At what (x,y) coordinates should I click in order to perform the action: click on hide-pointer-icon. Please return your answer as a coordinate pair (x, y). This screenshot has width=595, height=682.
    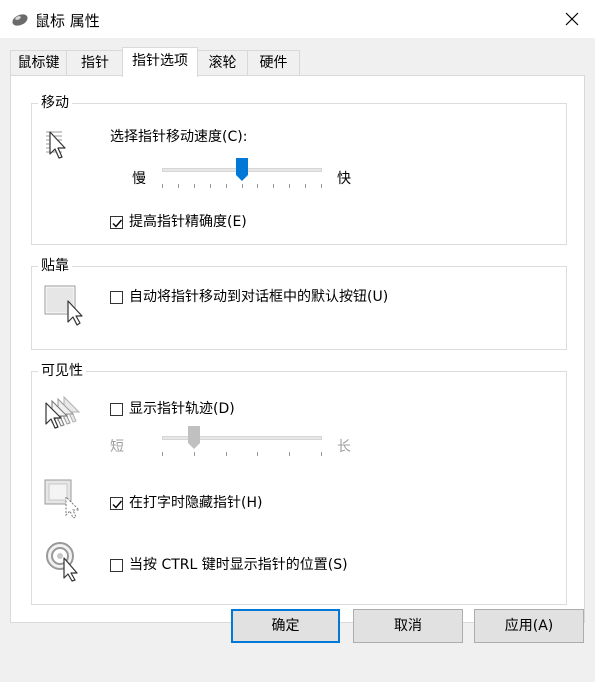
    Looking at the image, I should click on (62, 499).